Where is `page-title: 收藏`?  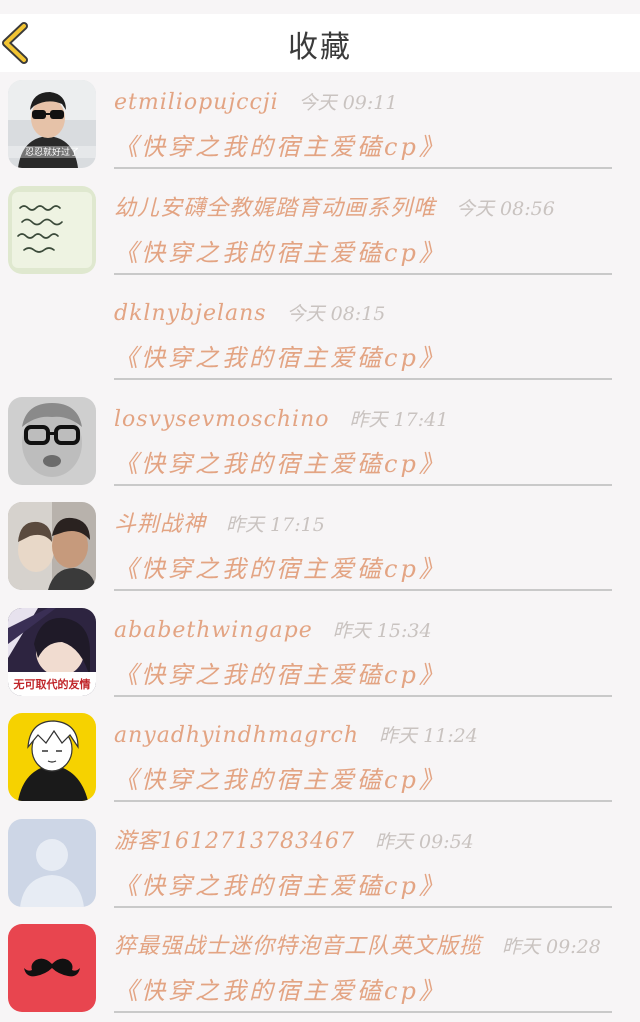 page-title: 收藏 is located at coordinates (320, 47).